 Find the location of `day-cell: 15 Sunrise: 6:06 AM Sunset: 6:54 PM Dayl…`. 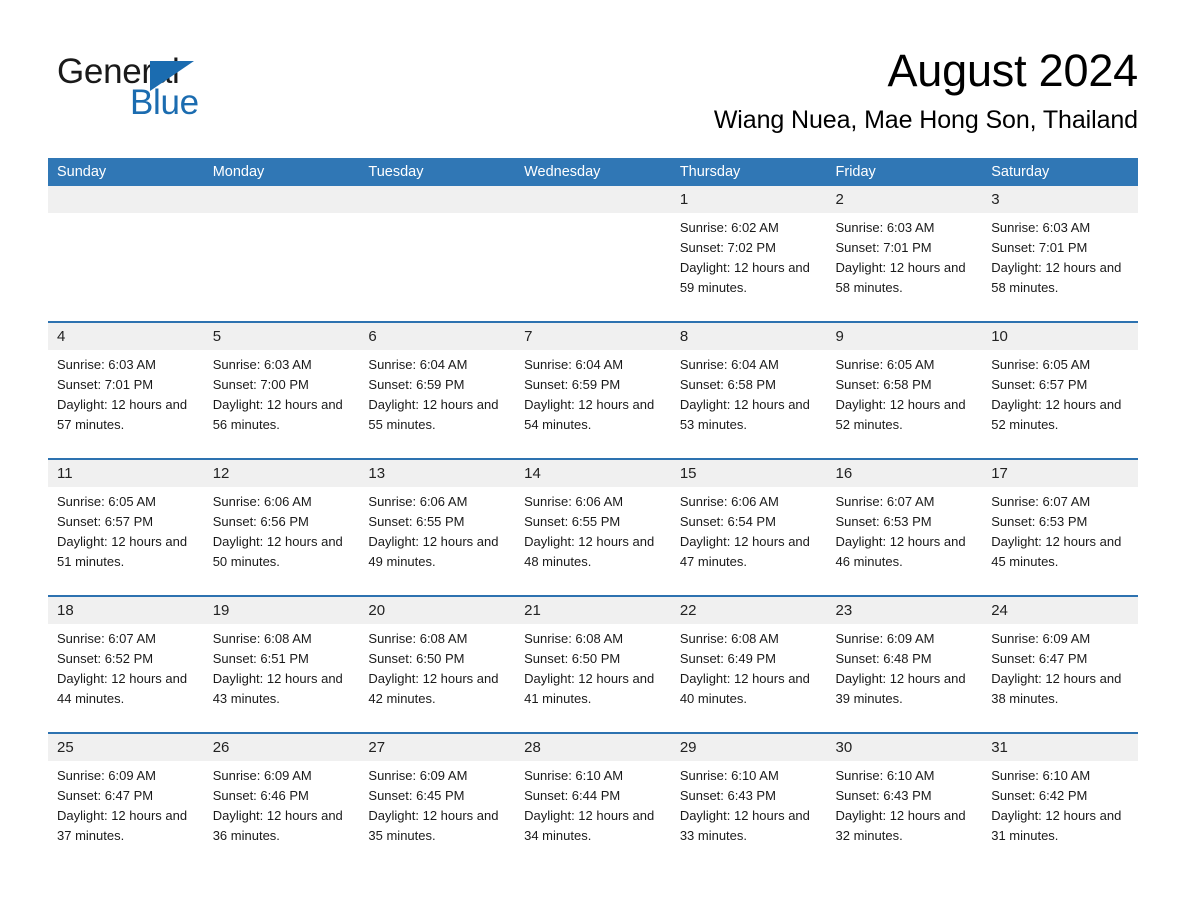

day-cell: 15 Sunrise: 6:06 AM Sunset: 6:54 PM Dayl… is located at coordinates (748, 526).